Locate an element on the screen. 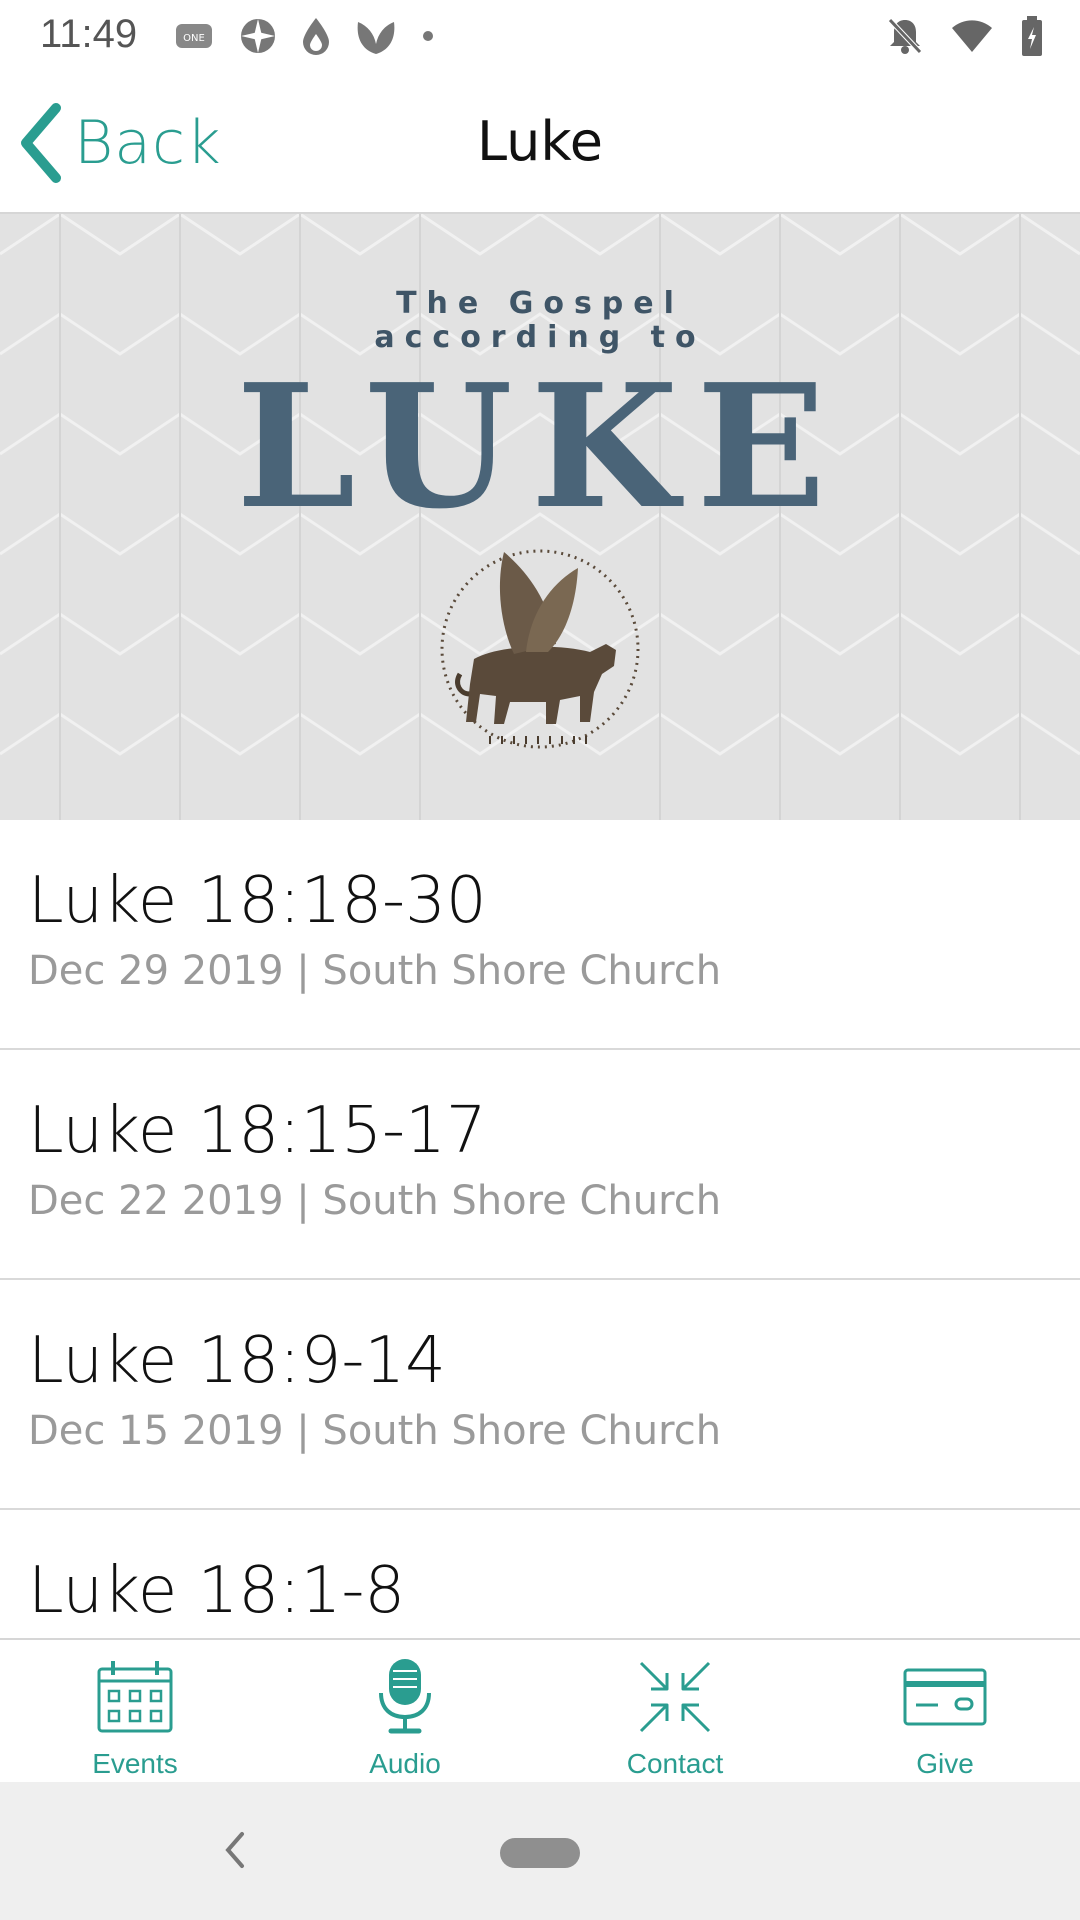 This screenshot has width=1080, height=1920. microphone-icon is located at coordinates (405, 1696).